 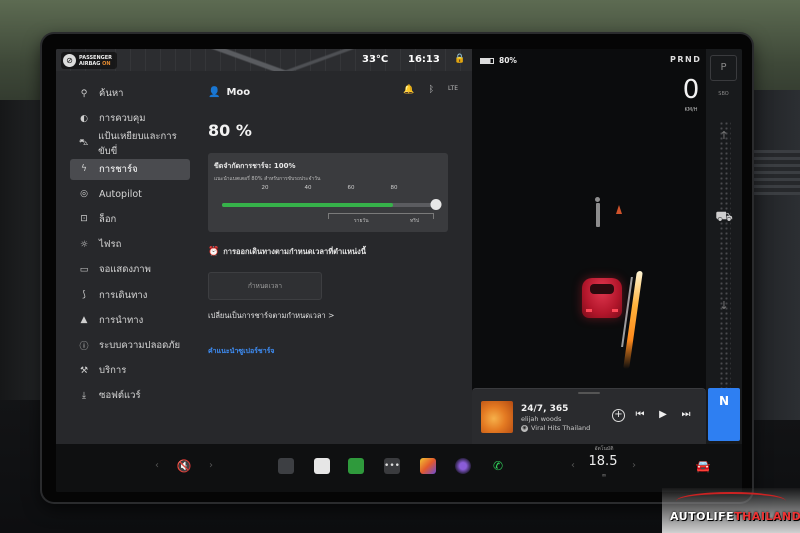 I want to click on more-apps-icon: •••, so click(x=392, y=466).